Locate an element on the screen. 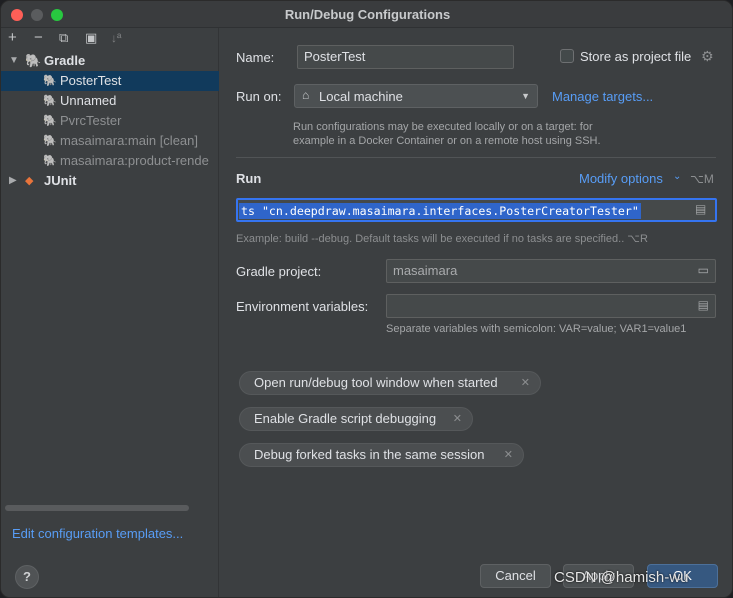 This screenshot has width=733, height=598. tree-item-main-clean: 🐘 masaimara:main [clean] is located at coordinates (110, 141).